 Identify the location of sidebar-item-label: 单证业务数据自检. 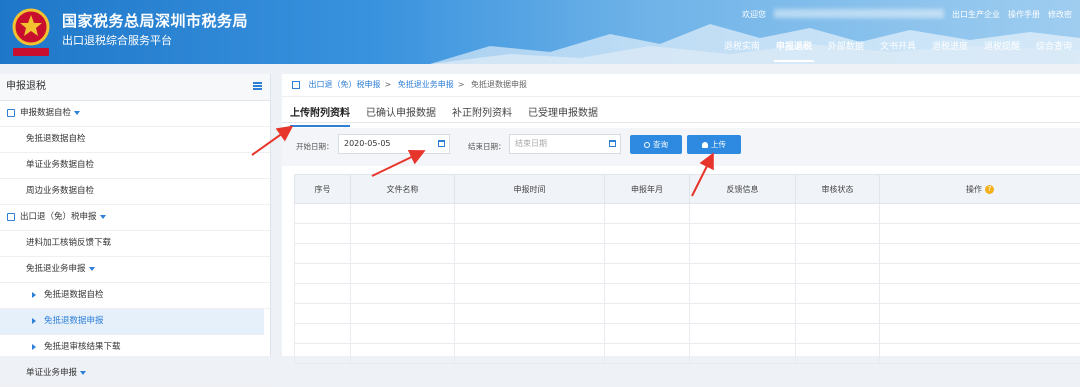
(60, 165).